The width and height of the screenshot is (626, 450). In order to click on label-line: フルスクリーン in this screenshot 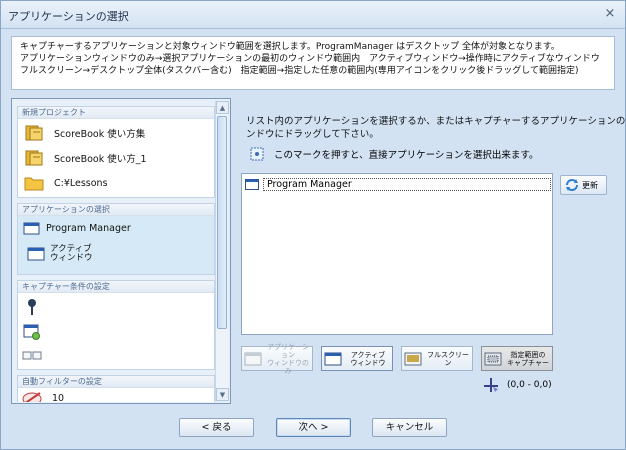, I will do `click(448, 358)`.